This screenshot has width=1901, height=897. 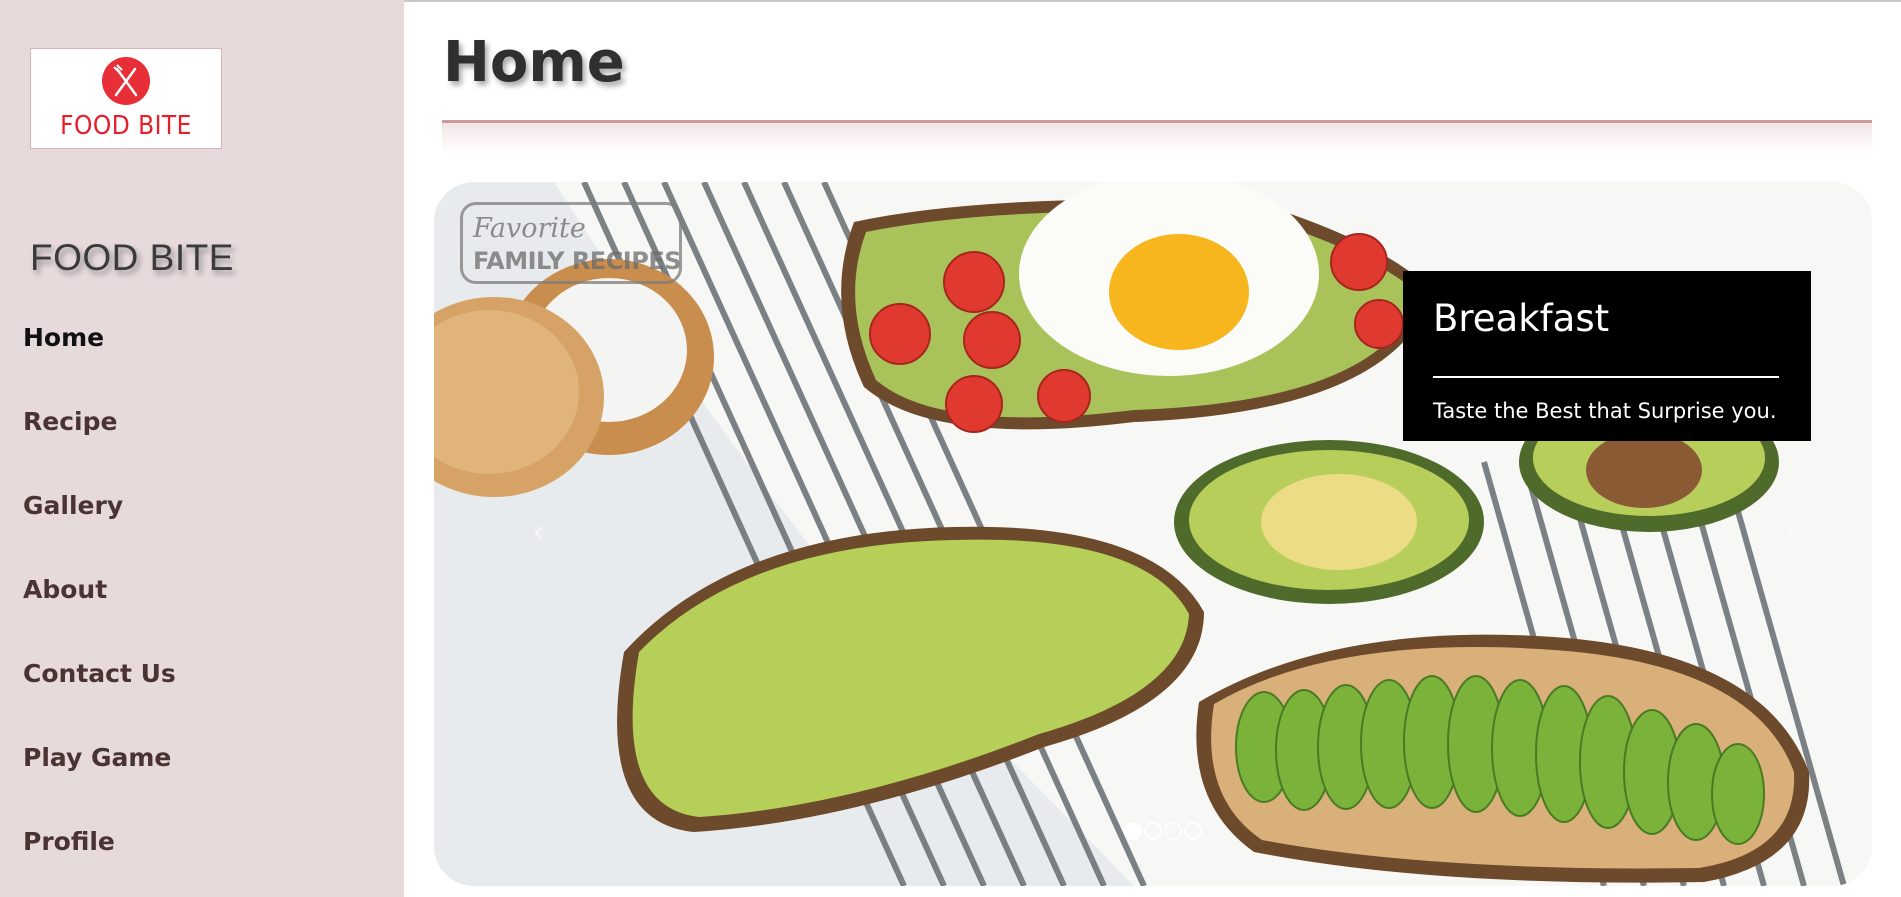 I want to click on nav-contact-us: Contact Us, so click(x=99, y=673).